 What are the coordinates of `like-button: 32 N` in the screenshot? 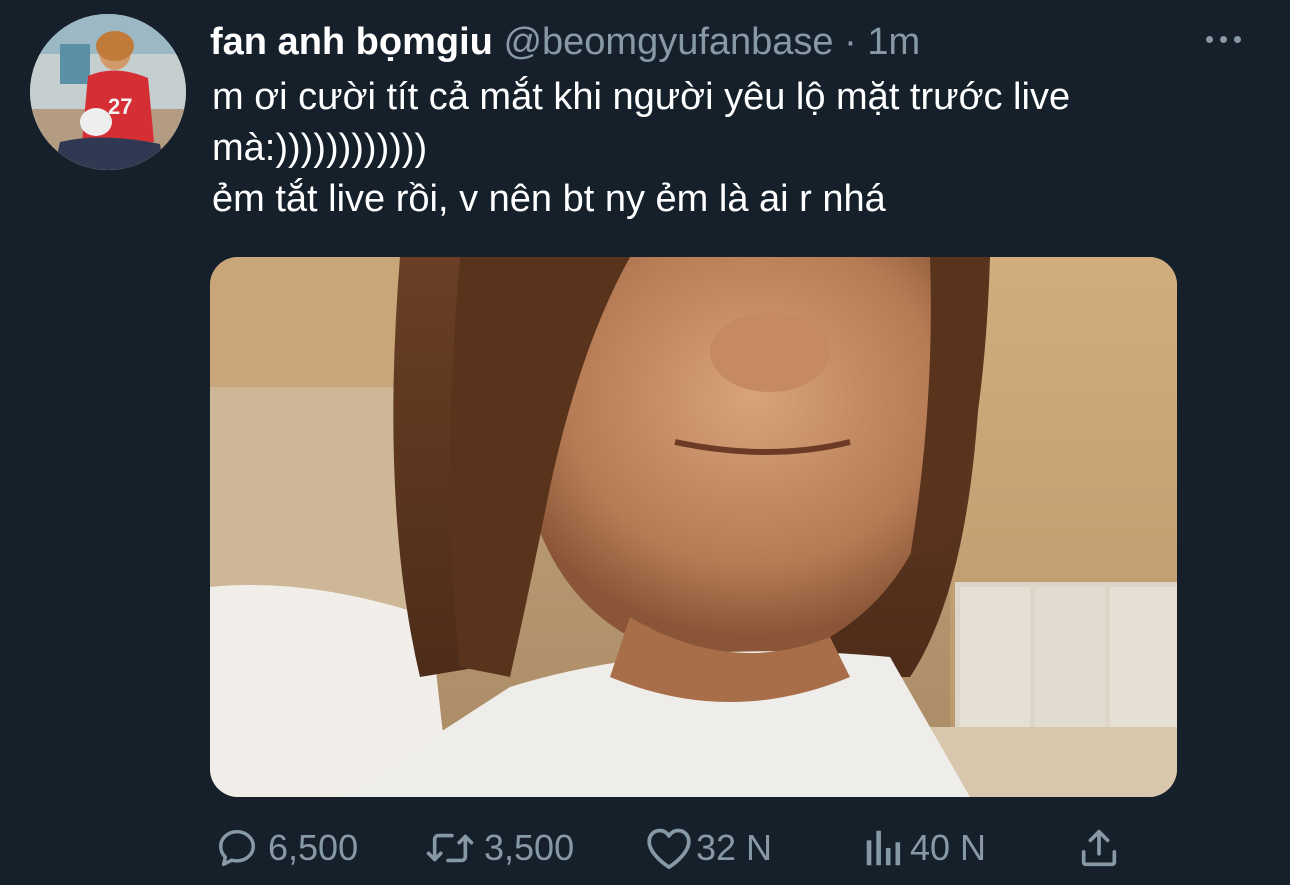 It's located at (708, 848).